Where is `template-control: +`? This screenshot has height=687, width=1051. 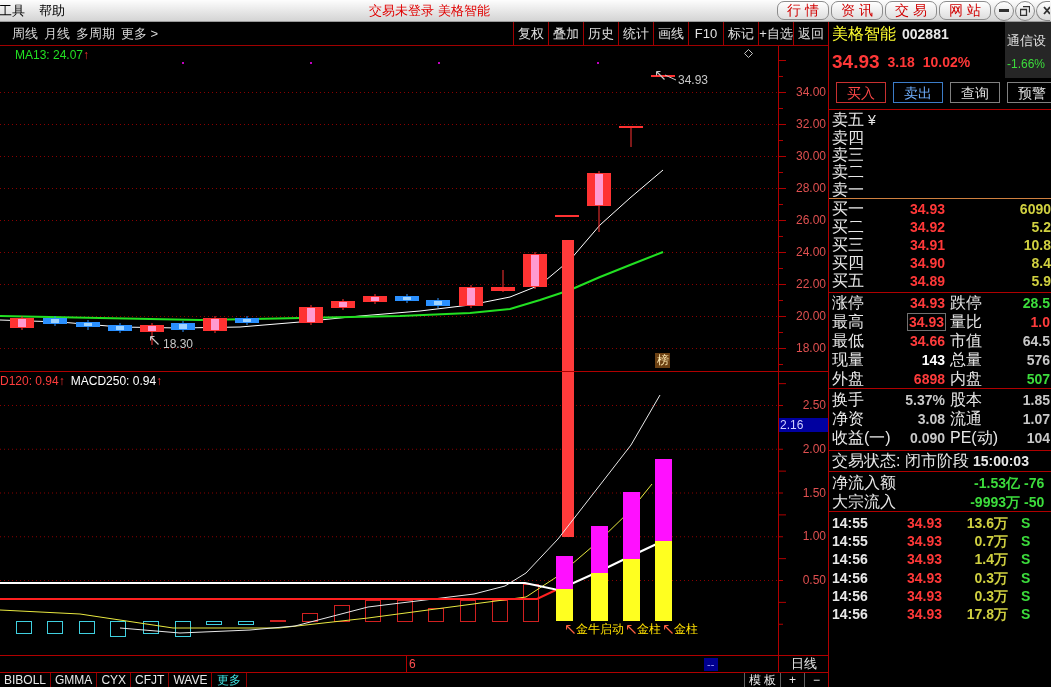
template-control: + is located at coordinates (792, 680).